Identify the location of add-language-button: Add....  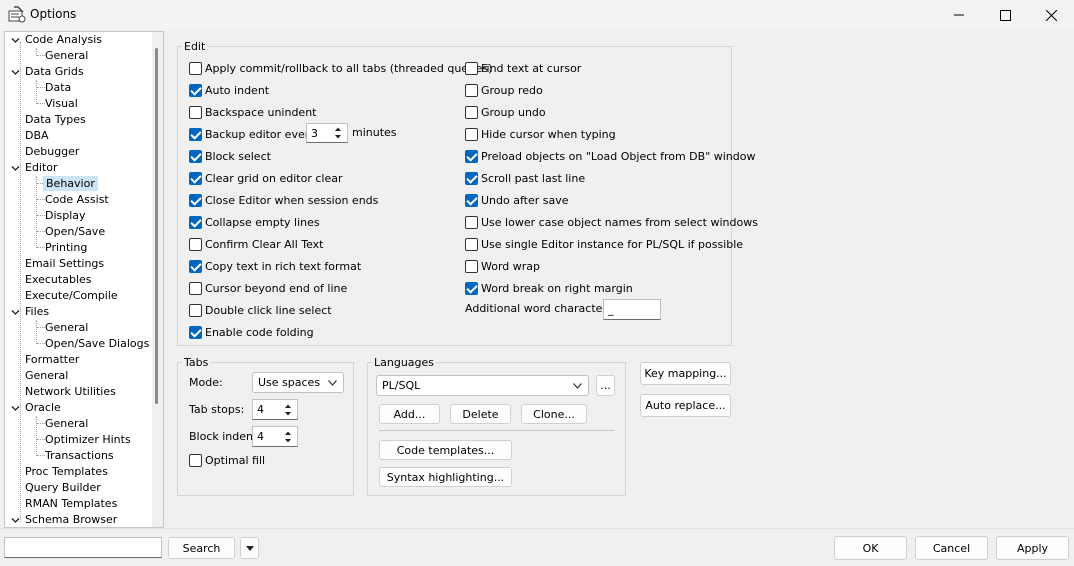
(409, 414).